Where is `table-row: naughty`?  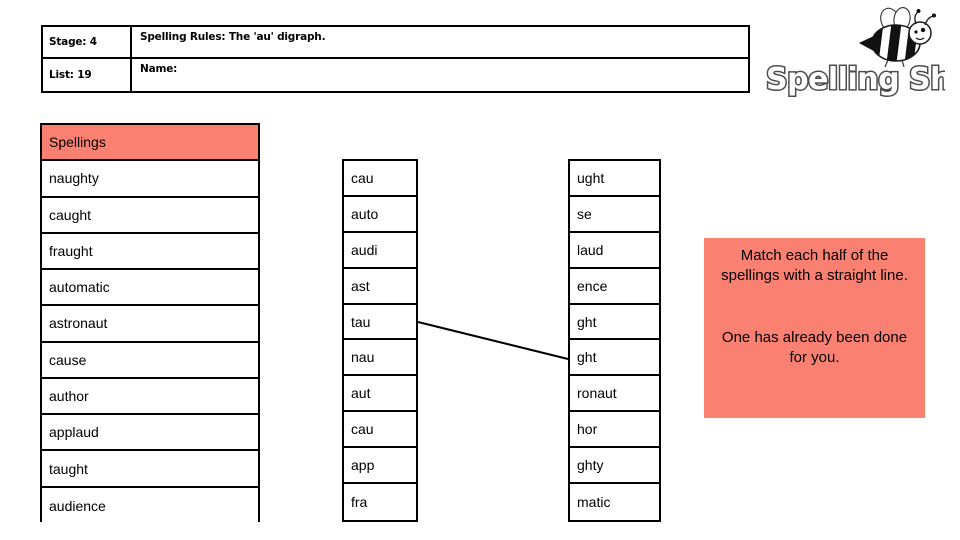
table-row: naughty is located at coordinates (150, 179).